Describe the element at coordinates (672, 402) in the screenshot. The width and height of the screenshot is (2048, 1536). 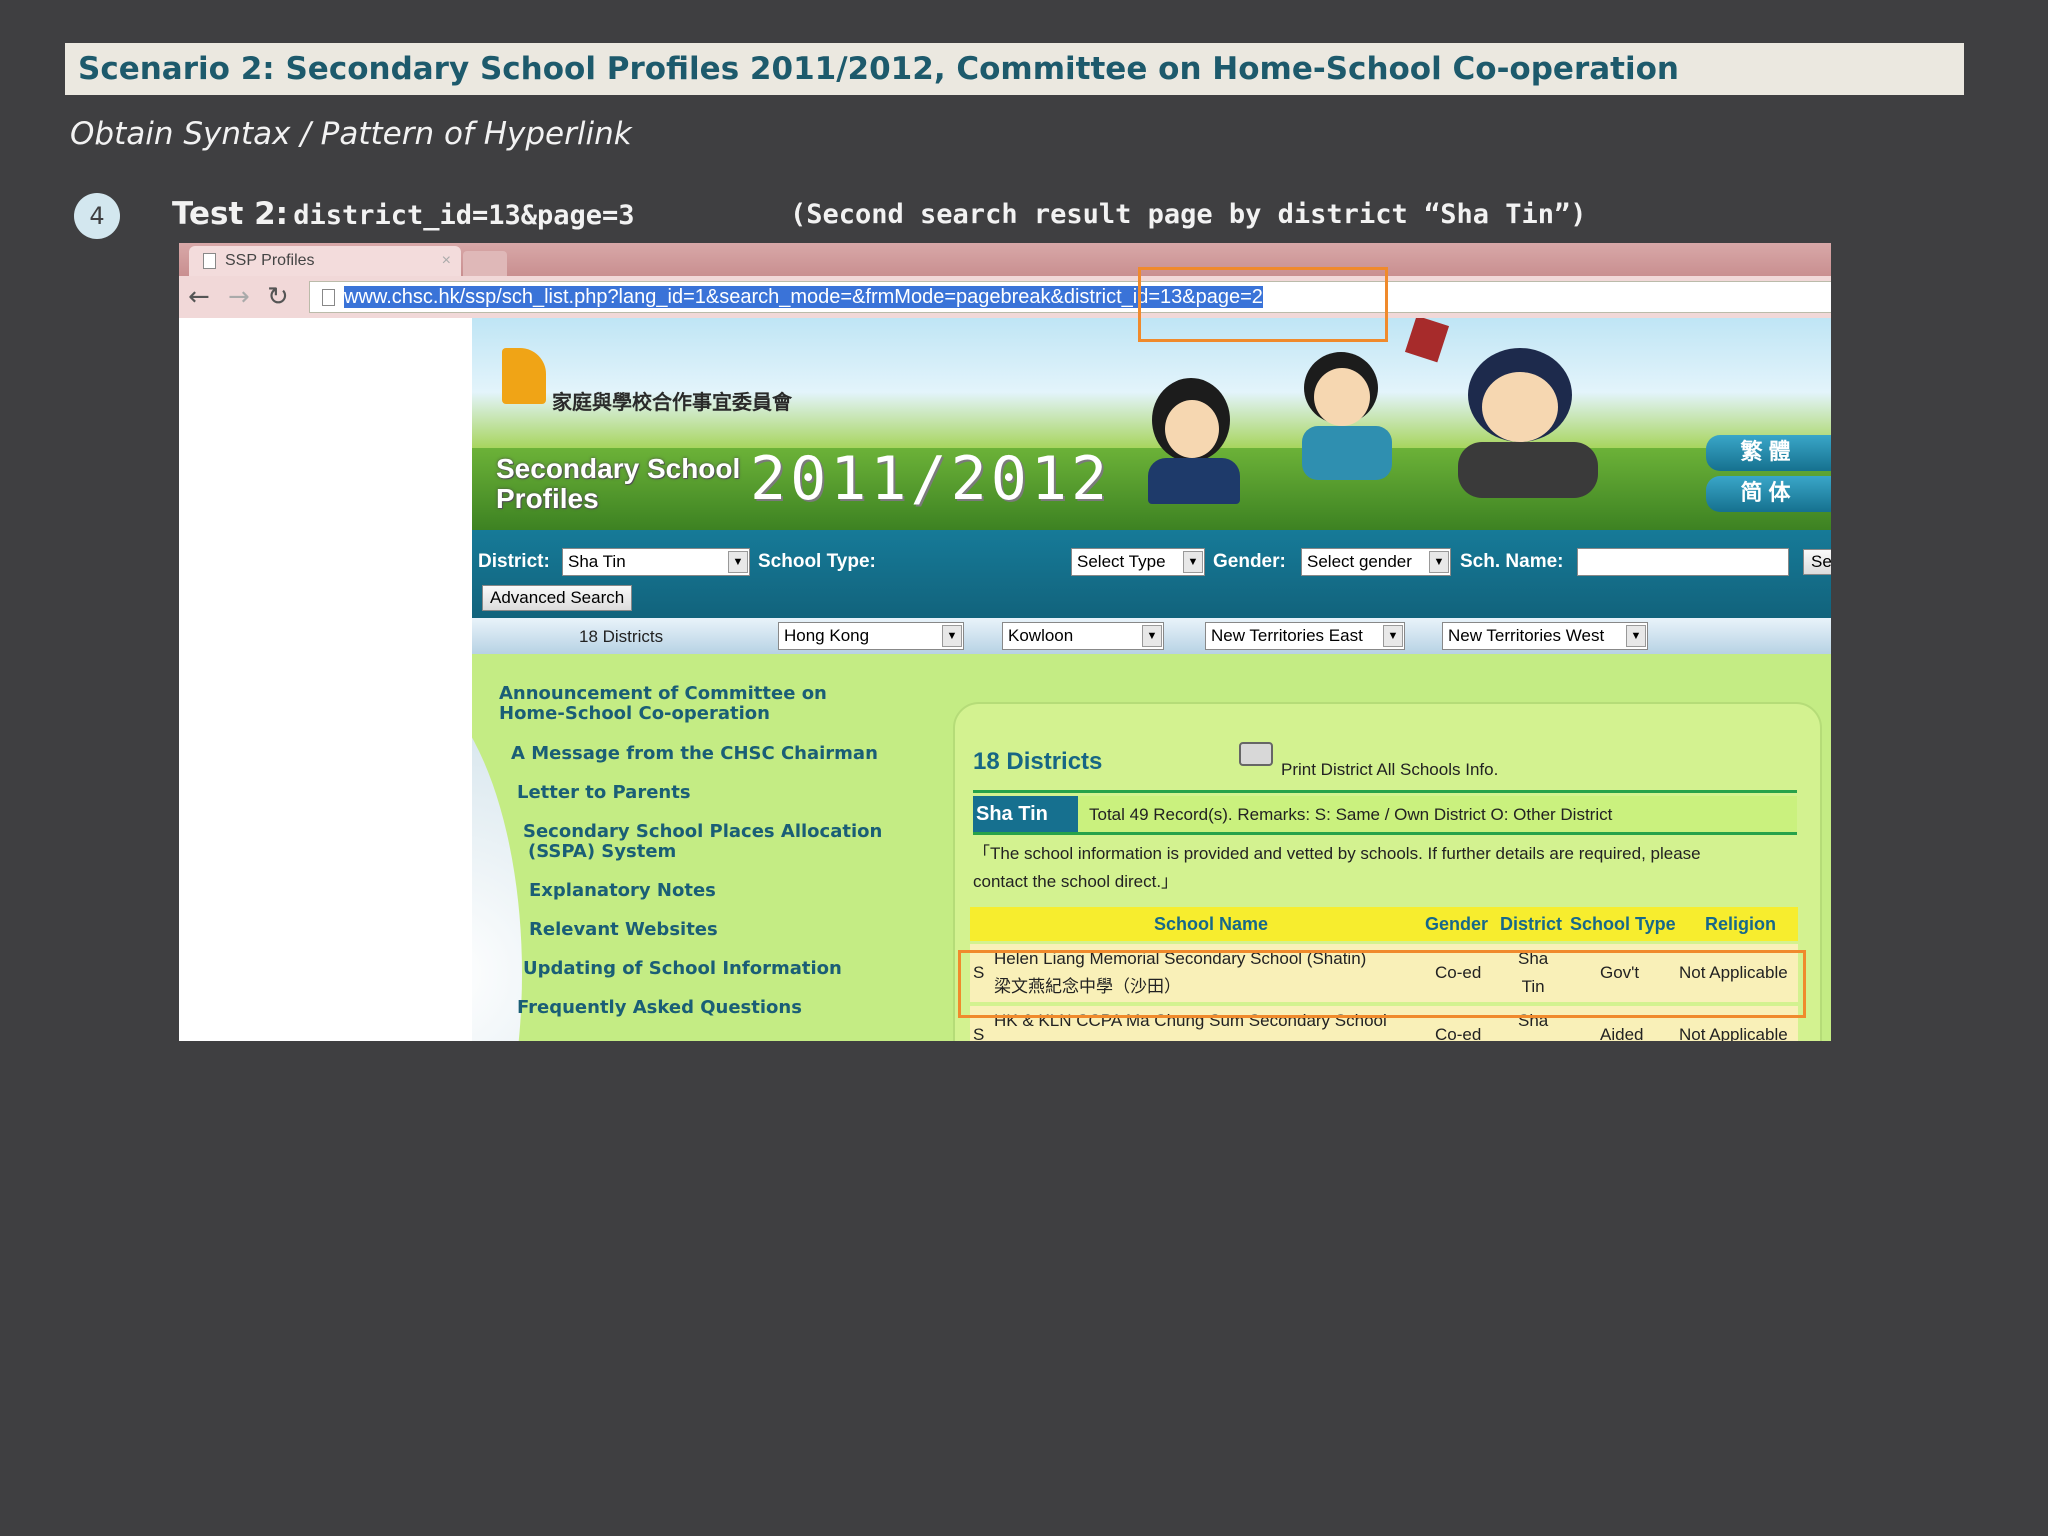
I see `logo-text: 家庭與學校合作事宜委員會` at that location.